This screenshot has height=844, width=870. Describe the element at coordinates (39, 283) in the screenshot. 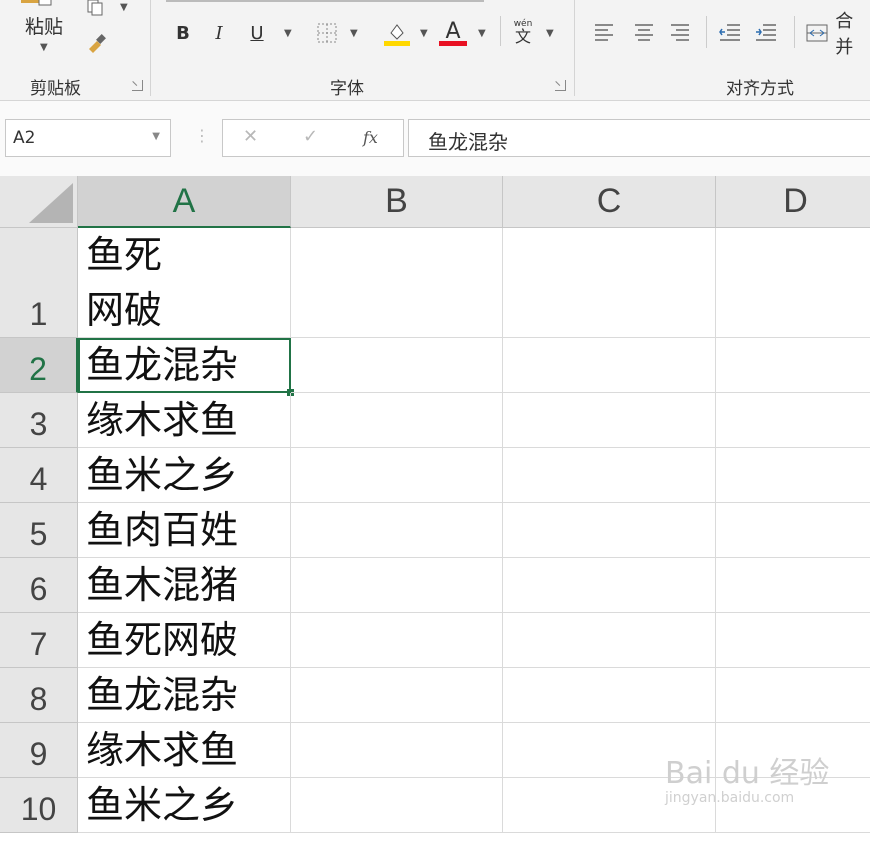

I see `row-header-1: 1` at that location.